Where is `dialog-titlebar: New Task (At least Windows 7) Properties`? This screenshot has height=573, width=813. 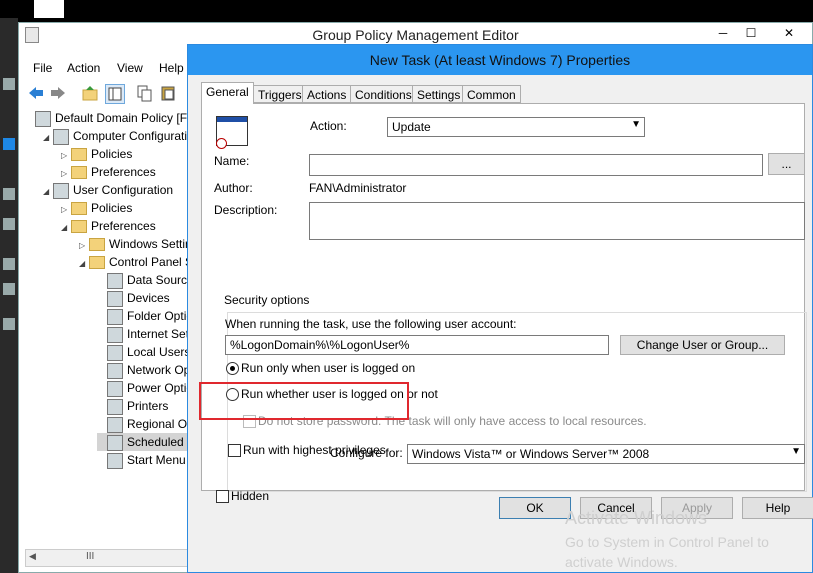 dialog-titlebar: New Task (At least Windows 7) Properties is located at coordinates (500, 60).